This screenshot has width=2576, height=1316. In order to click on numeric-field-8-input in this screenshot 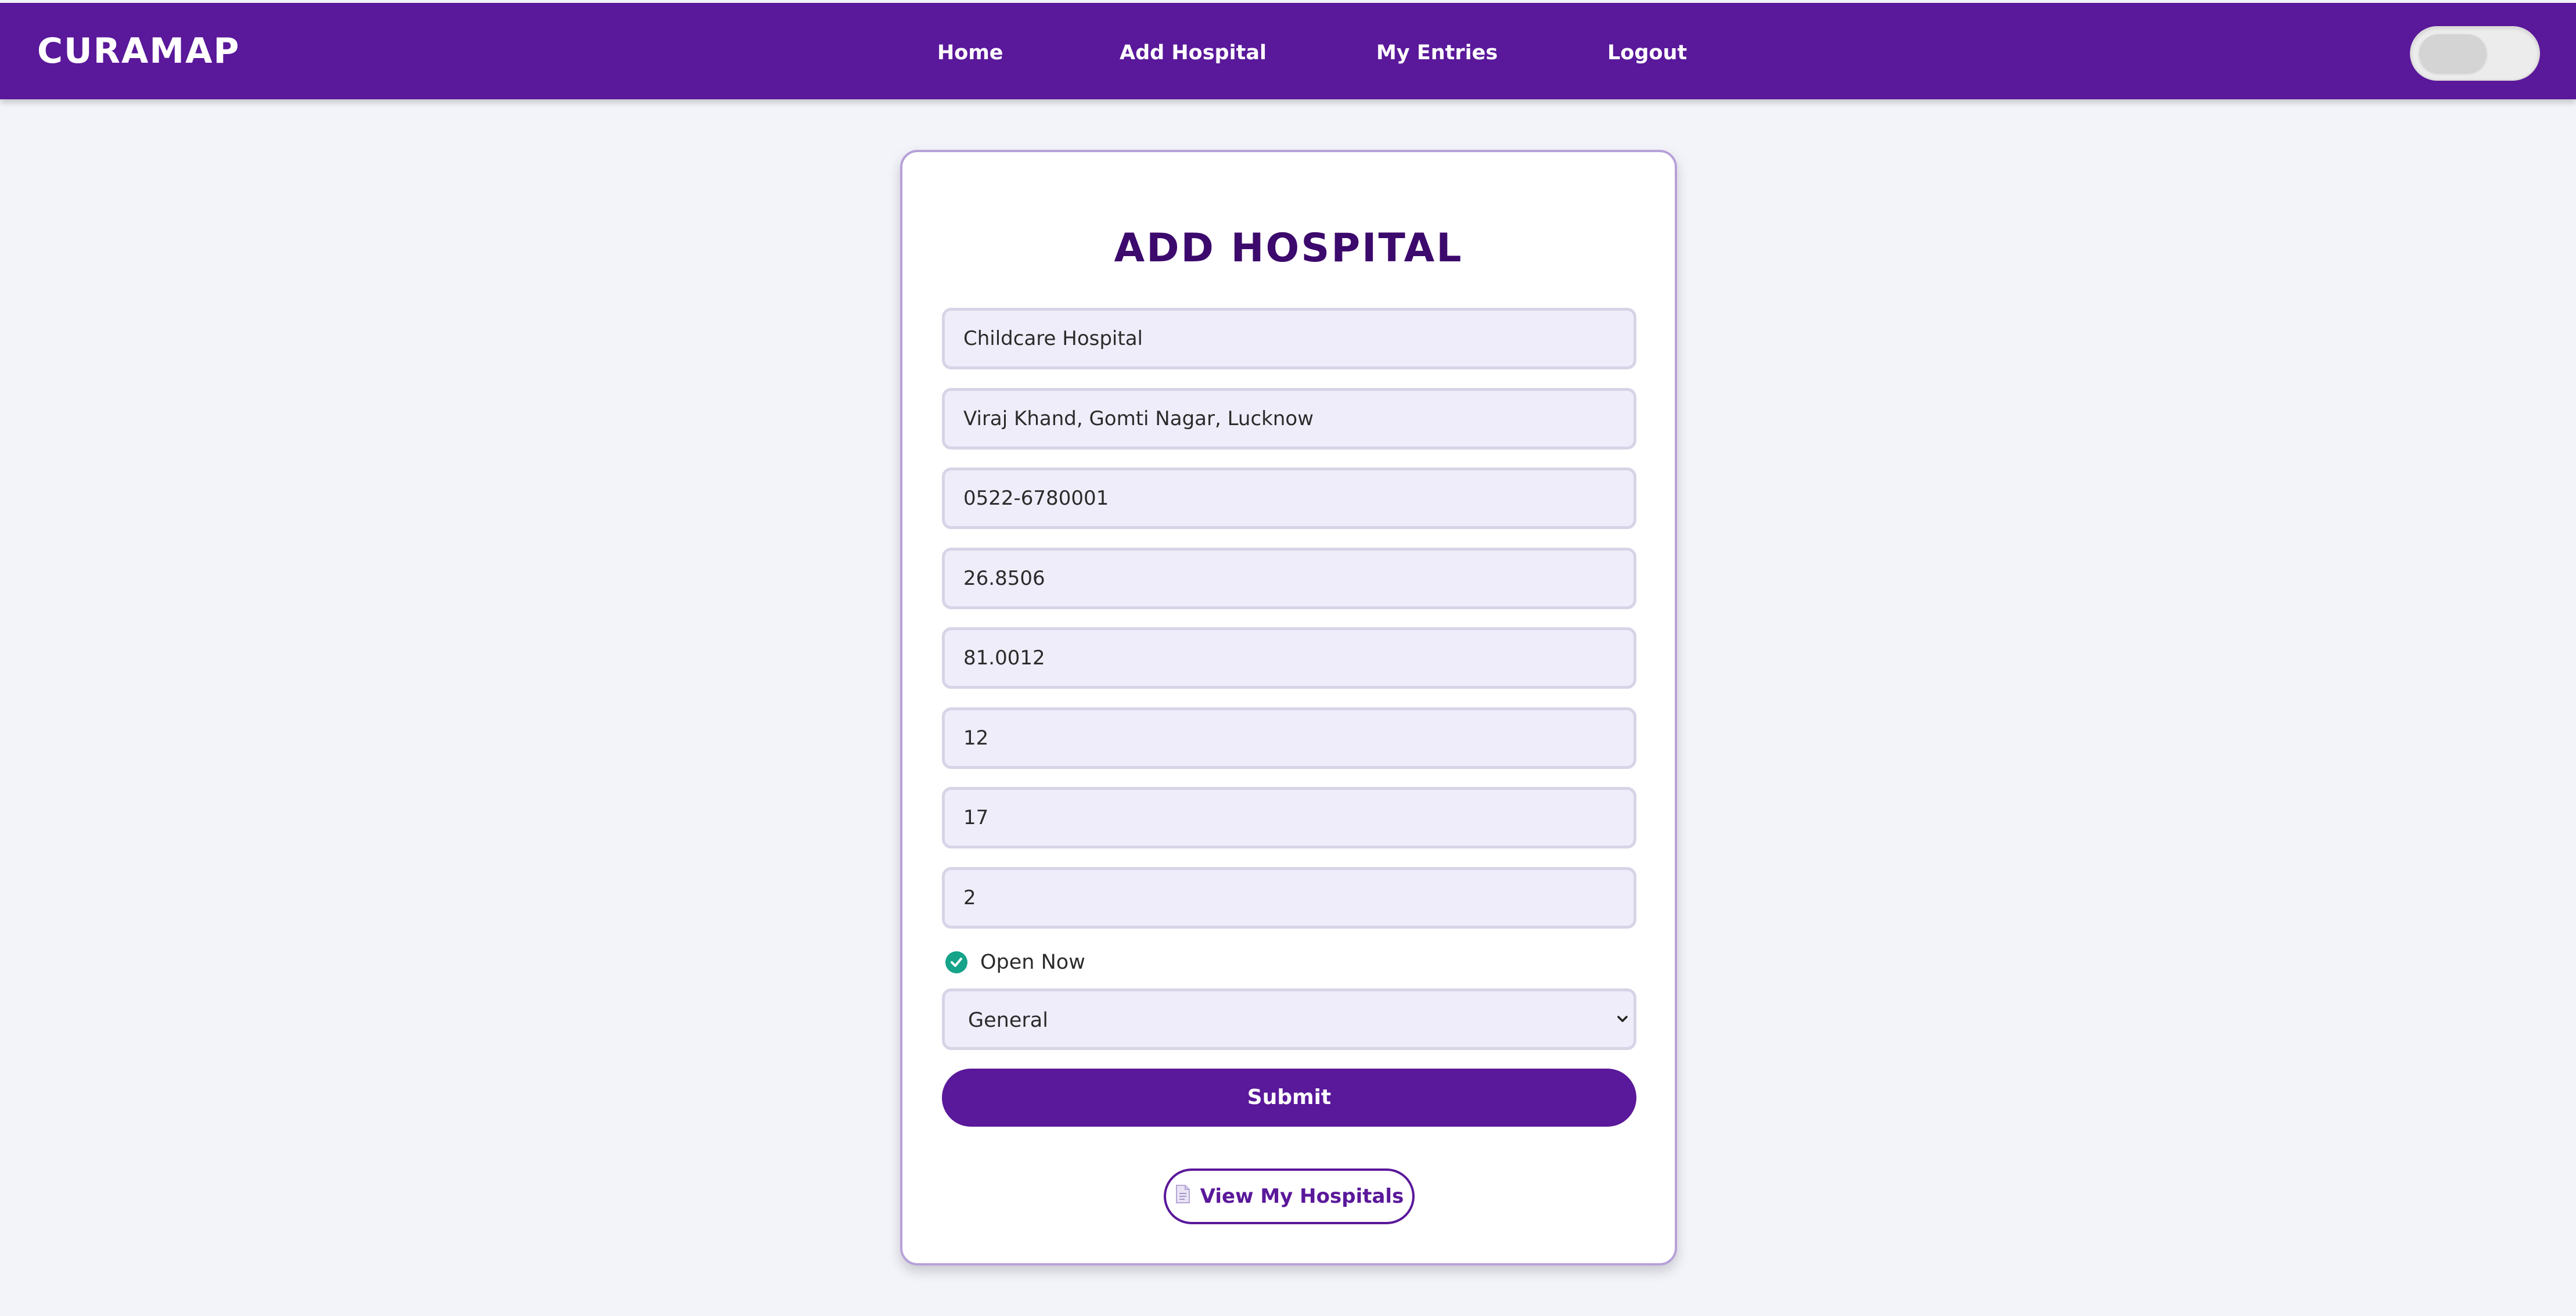, I will do `click(1289, 898)`.